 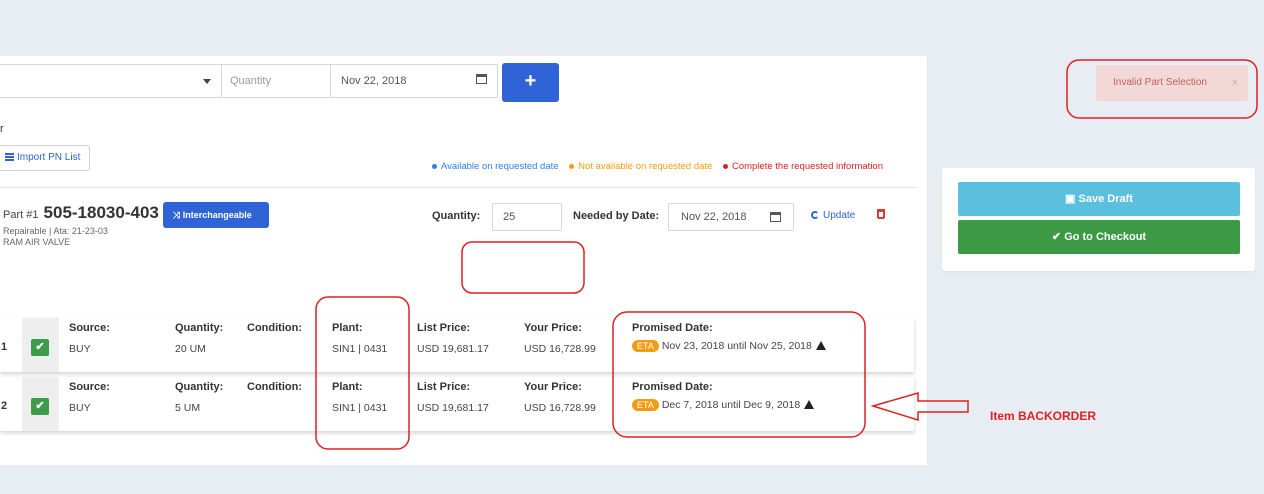 What do you see at coordinates (9, 157) in the screenshot?
I see `list-icon` at bounding box center [9, 157].